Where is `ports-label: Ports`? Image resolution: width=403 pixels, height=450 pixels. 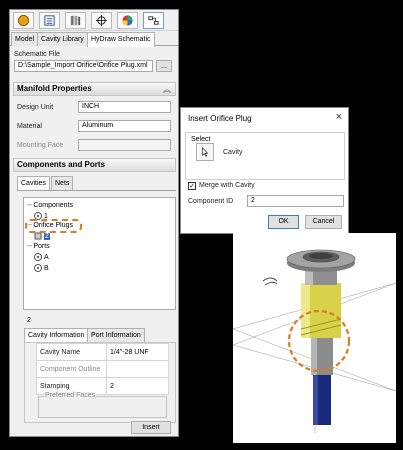
ports-label: Ports is located at coordinates (41, 246).